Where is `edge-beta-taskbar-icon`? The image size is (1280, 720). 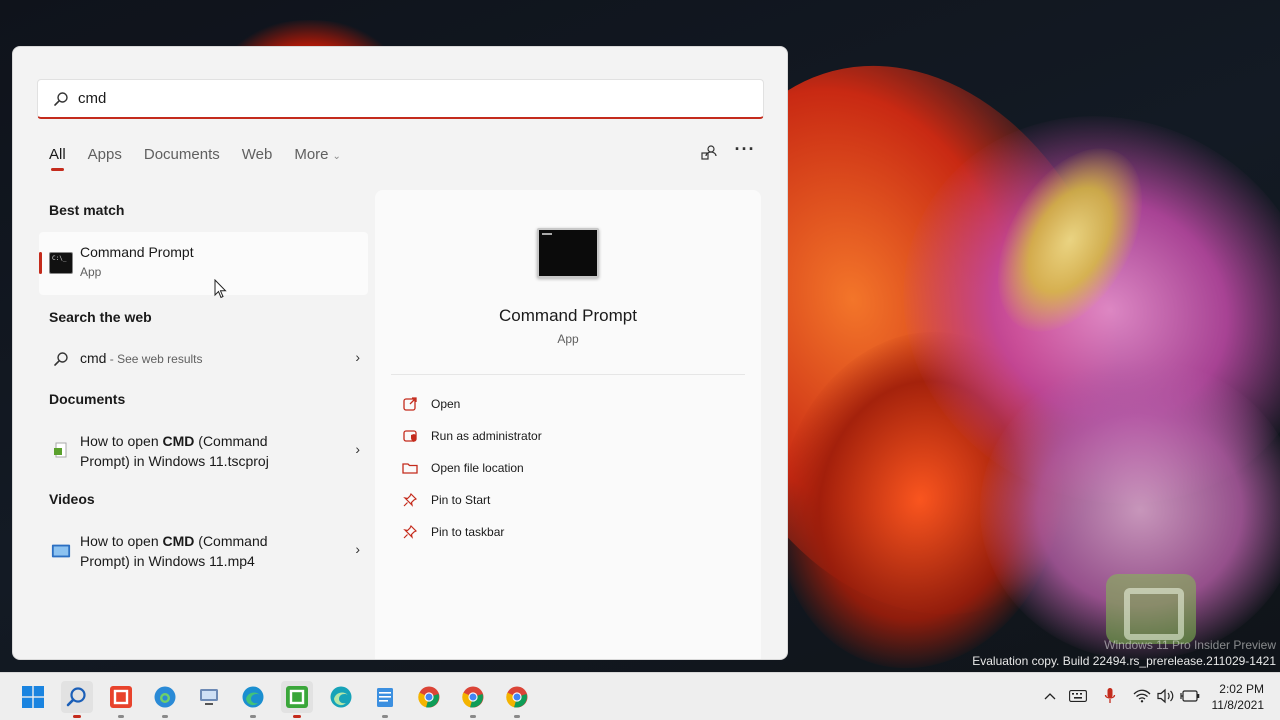
edge-beta-taskbar-icon is located at coordinates (165, 699).